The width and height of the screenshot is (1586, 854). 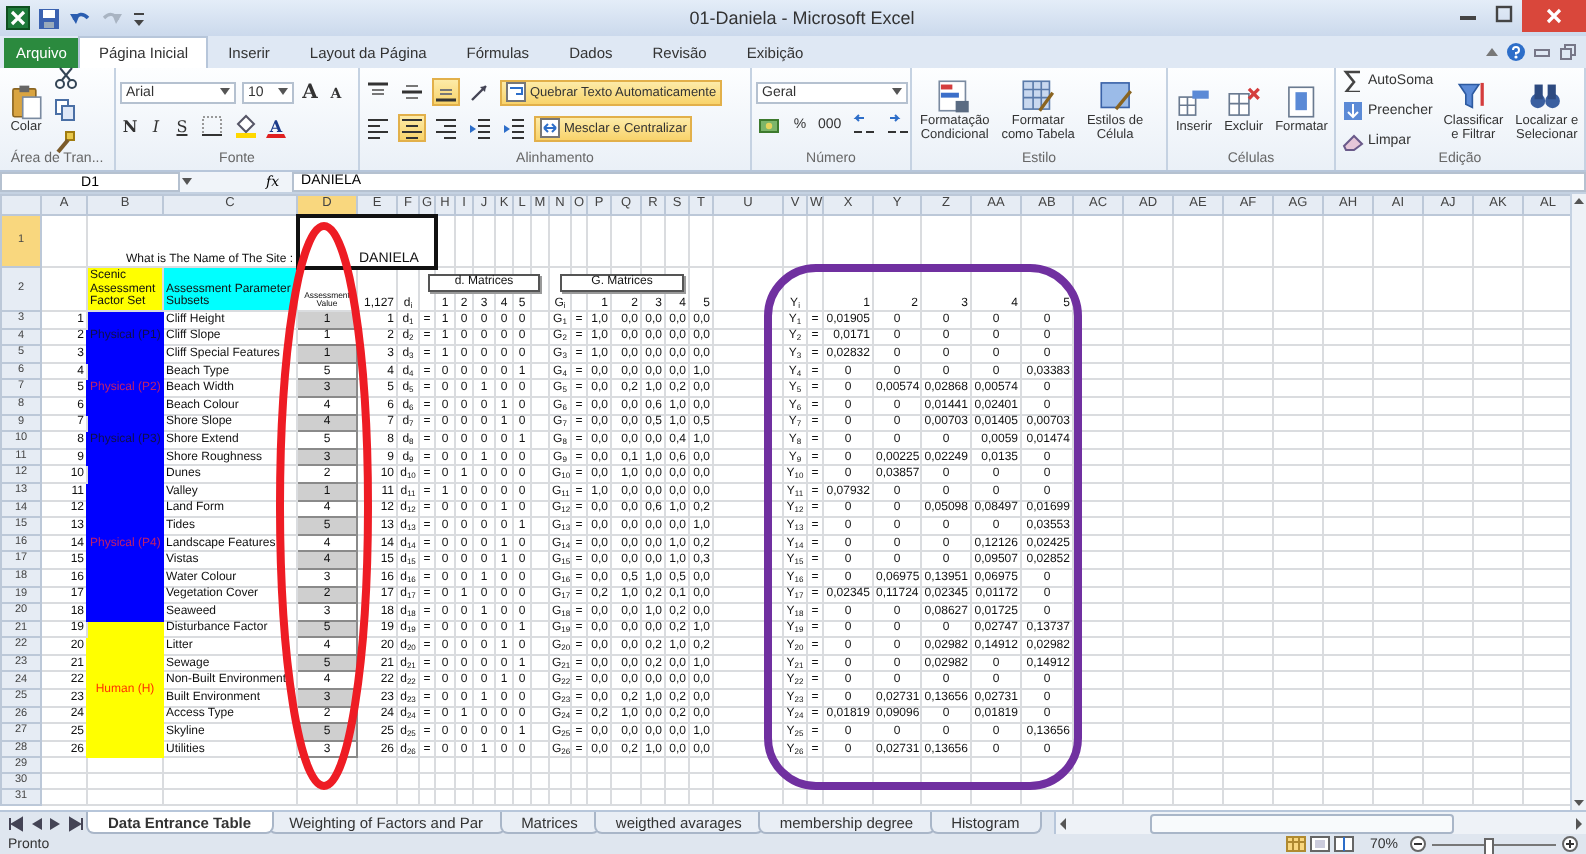 What do you see at coordinates (1418, 844) in the screenshot?
I see `zoom-out-icon` at bounding box center [1418, 844].